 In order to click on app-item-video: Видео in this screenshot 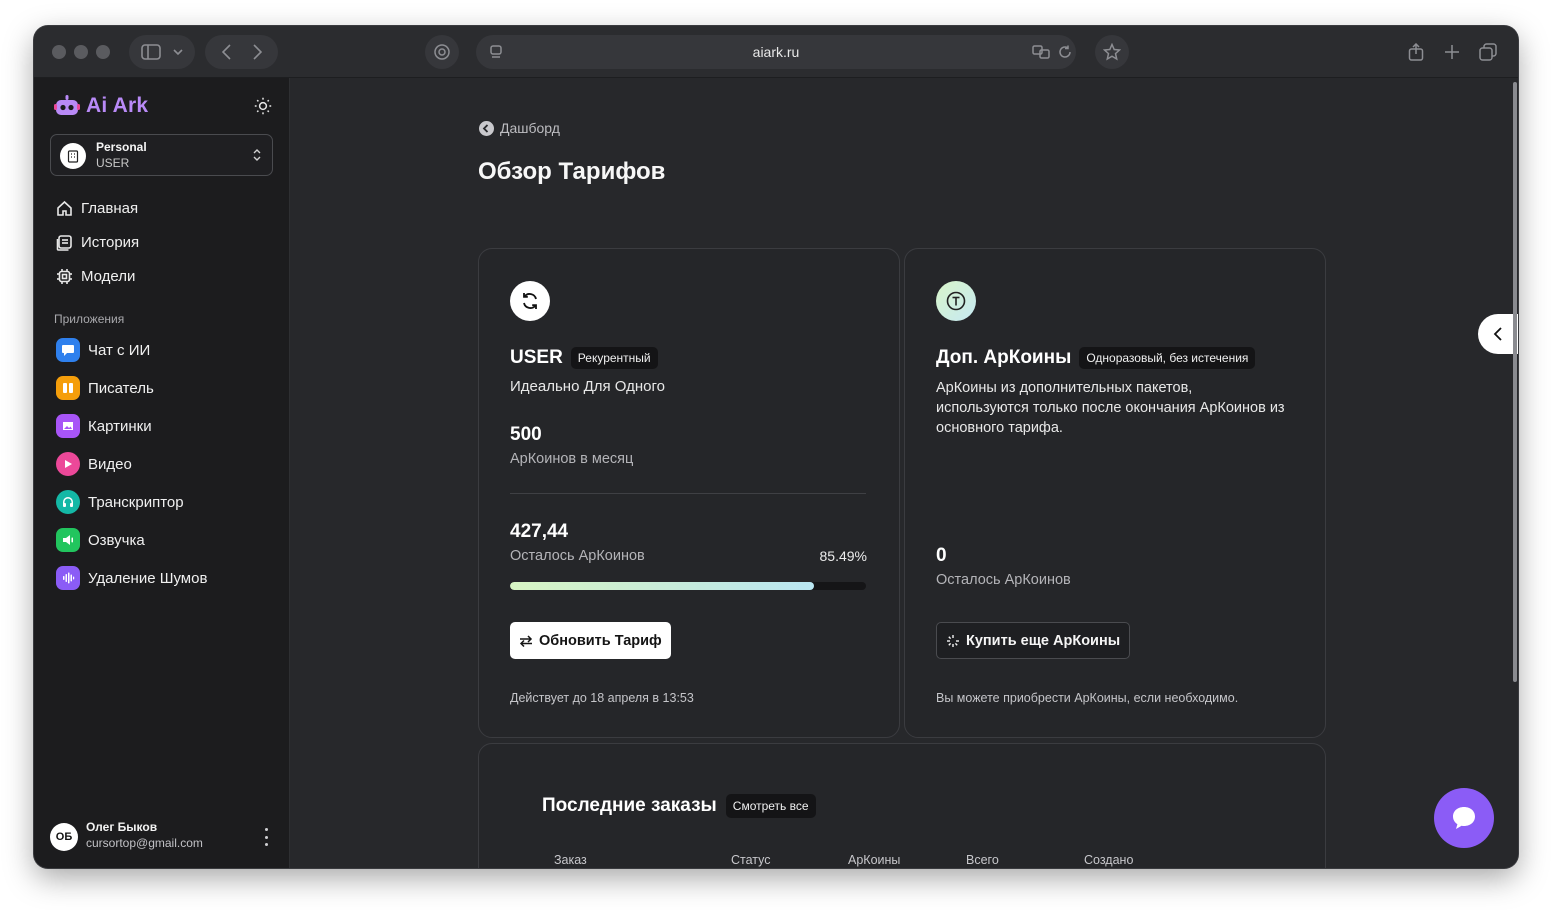, I will do `click(94, 464)`.